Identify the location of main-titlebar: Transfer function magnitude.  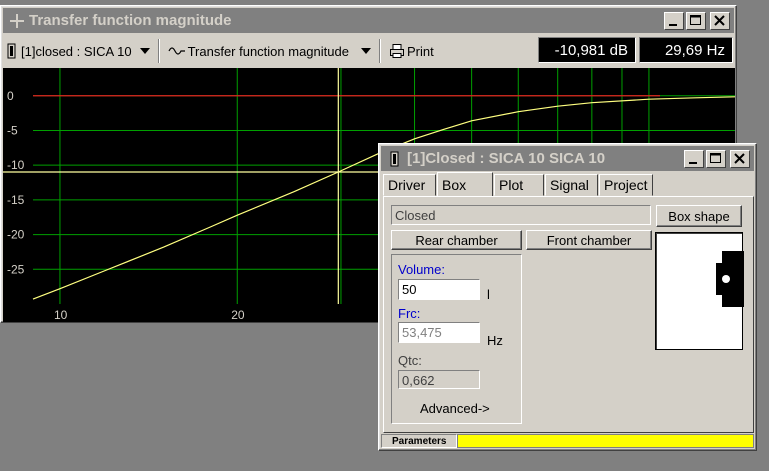
(368, 20).